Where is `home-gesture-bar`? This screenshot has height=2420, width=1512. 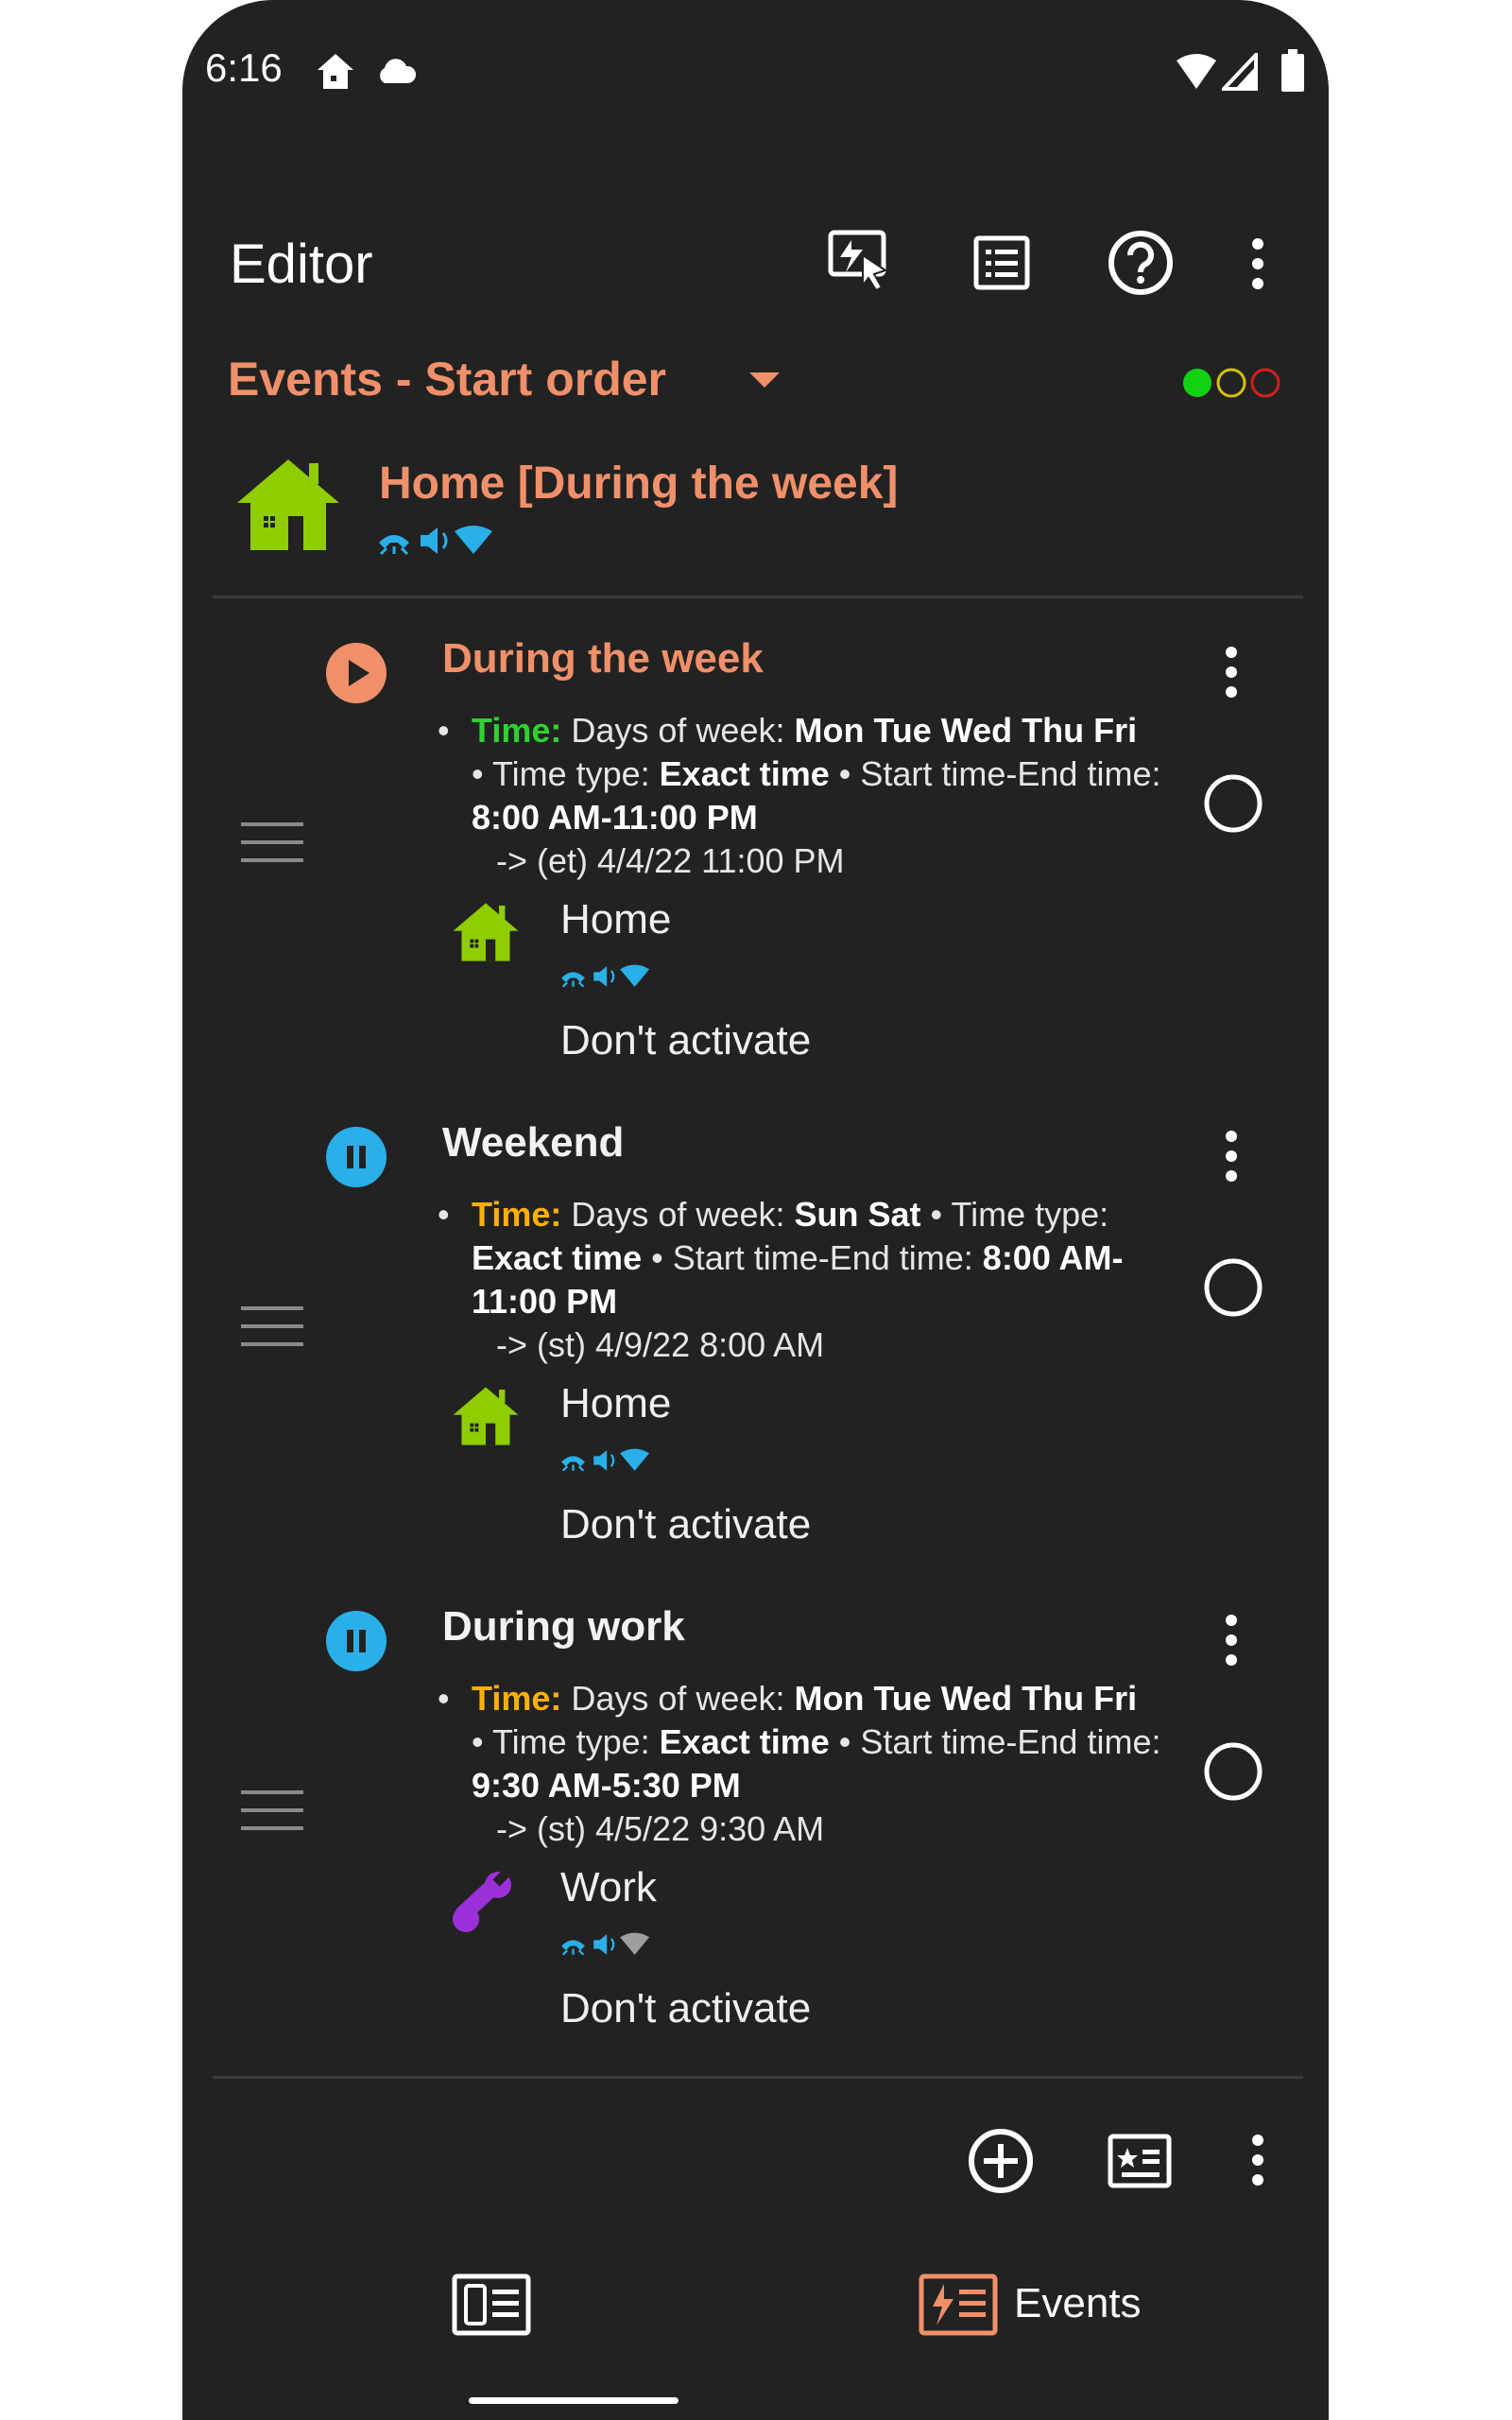
home-gesture-bar is located at coordinates (574, 2401).